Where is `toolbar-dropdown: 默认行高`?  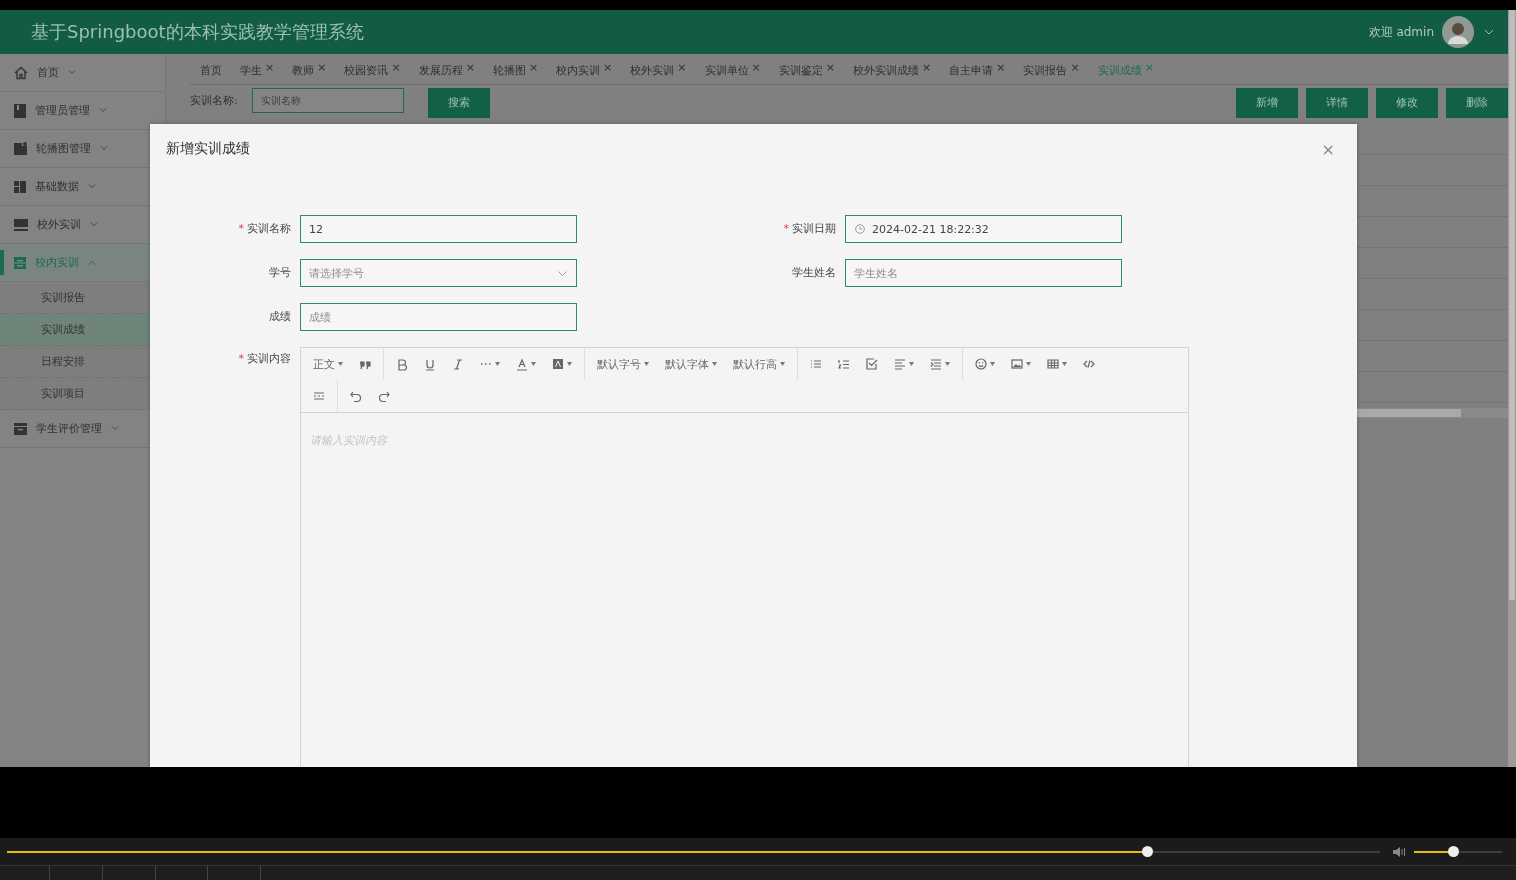
toolbar-dropdown: 默认行高 is located at coordinates (759, 364).